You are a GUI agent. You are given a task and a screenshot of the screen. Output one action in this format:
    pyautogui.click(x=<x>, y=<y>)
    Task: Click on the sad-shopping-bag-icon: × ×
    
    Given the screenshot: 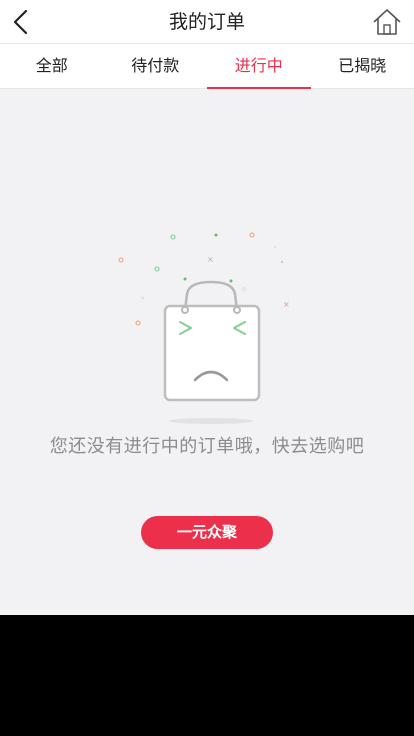 What is the action you would take?
    pyautogui.click(x=218, y=328)
    